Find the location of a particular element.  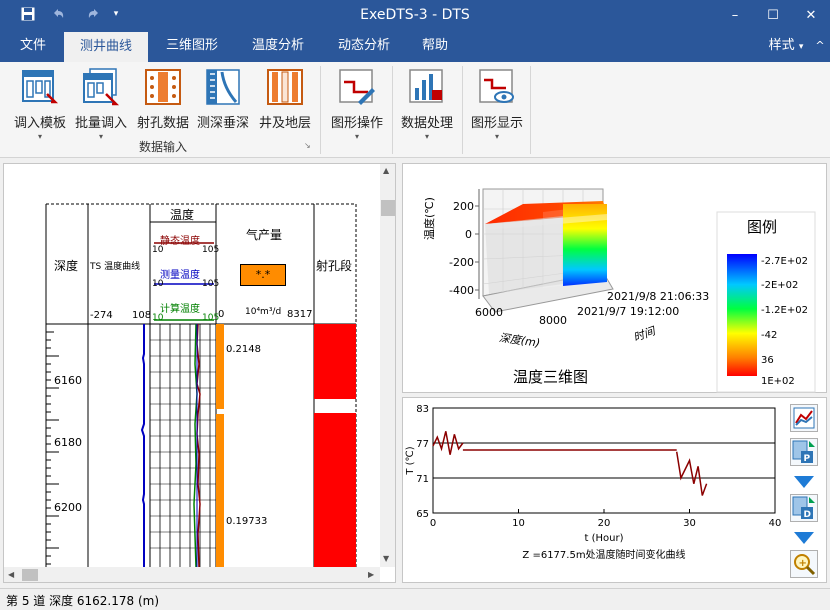

svg-text: P is located at coordinates (807, 459).